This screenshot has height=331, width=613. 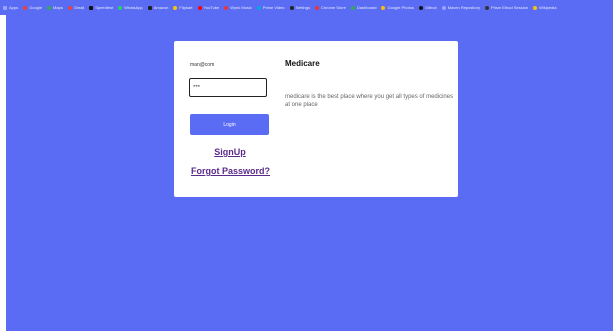 I want to click on bookmark-label: Dashboard, so click(x=366, y=7).